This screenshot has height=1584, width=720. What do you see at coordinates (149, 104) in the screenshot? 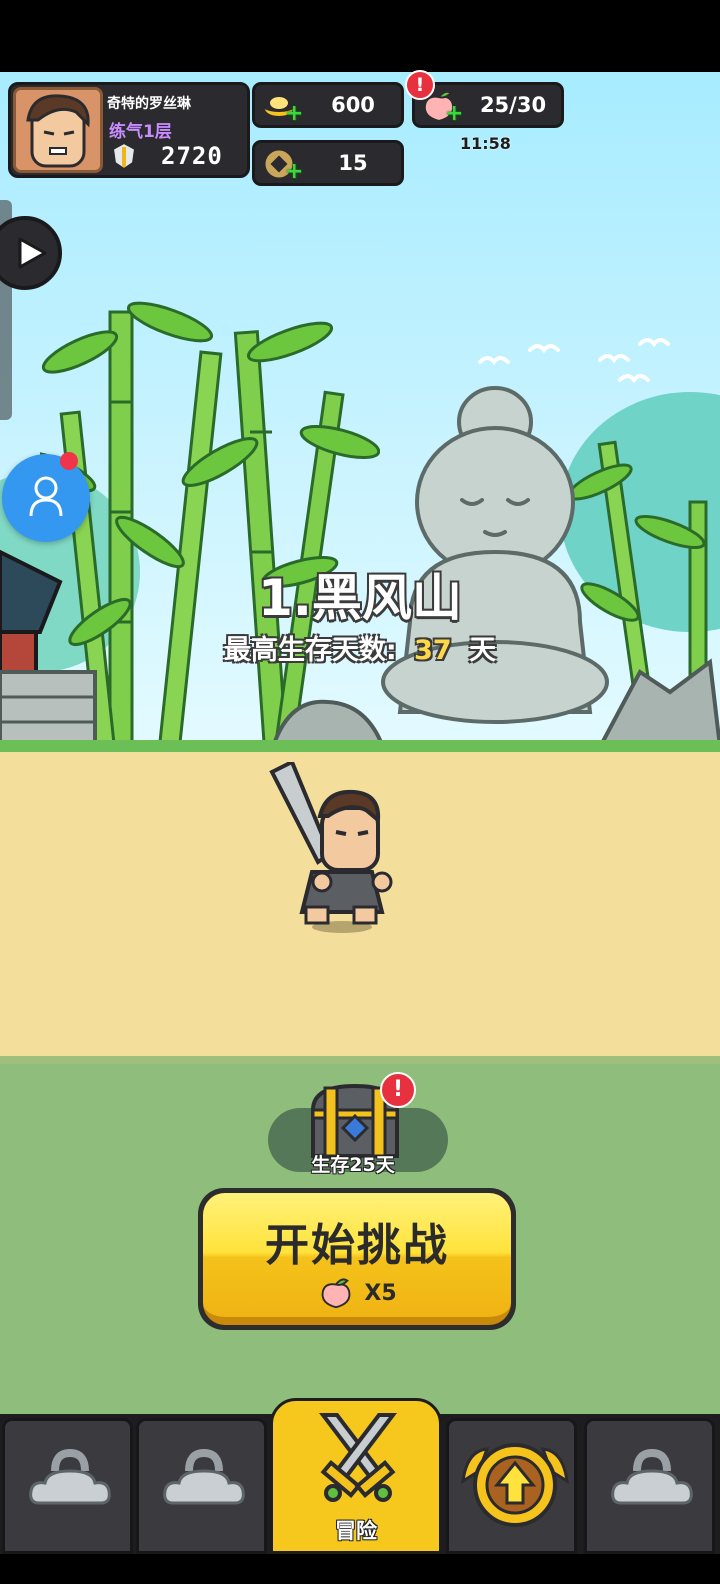
I see `player-name: 奇特的罗丝琳` at bounding box center [149, 104].